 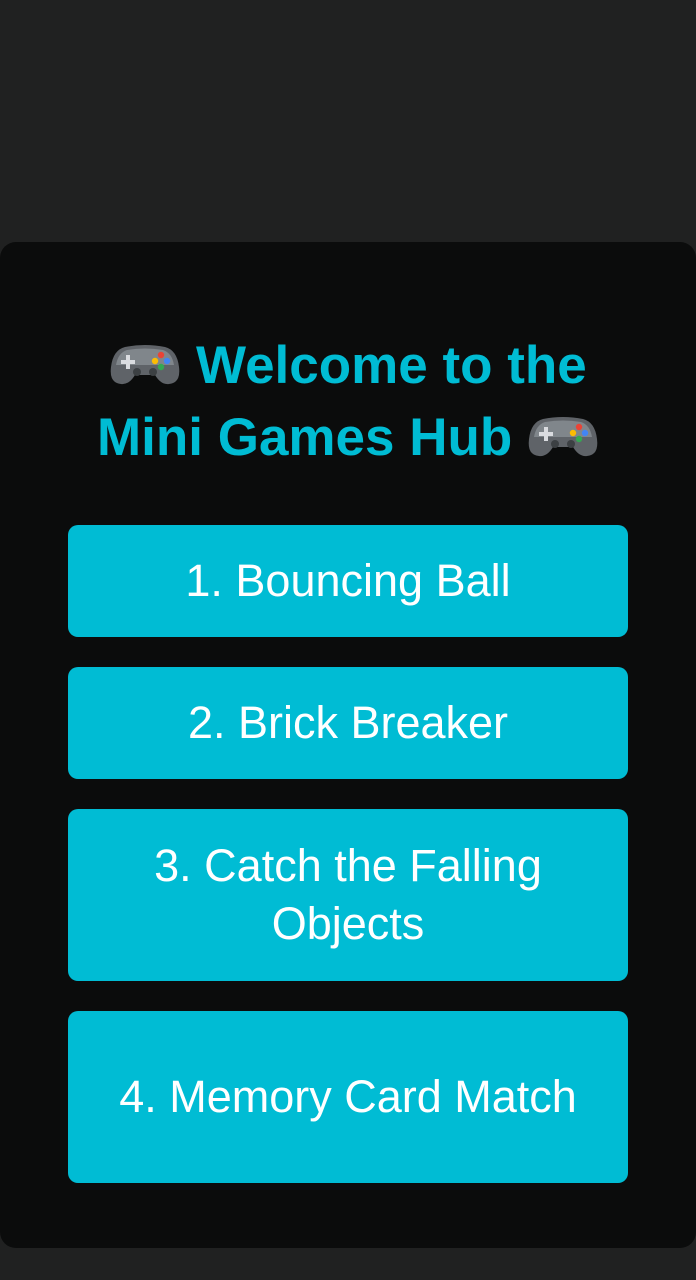 I want to click on title-text-2: Mini Games Hub, so click(x=305, y=437).